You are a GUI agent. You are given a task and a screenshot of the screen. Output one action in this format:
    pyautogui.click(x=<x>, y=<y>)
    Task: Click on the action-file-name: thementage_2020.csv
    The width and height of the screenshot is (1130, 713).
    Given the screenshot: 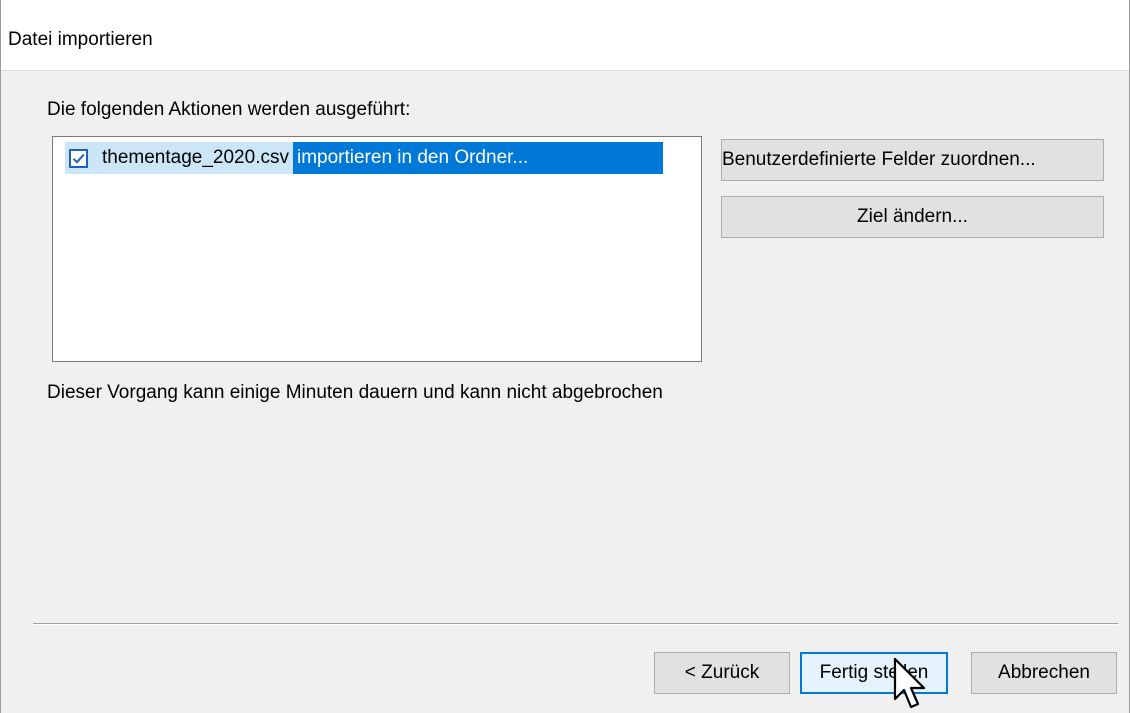 What is the action you would take?
    pyautogui.click(x=195, y=157)
    